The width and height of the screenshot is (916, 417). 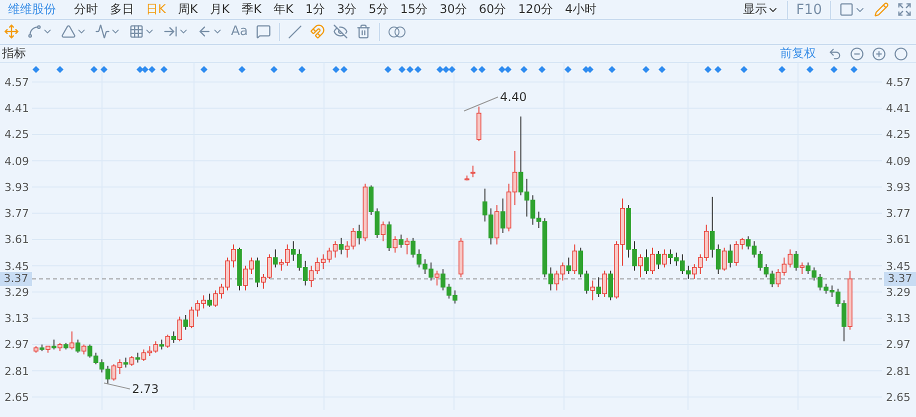 I want to click on period-tab: 月K, so click(x=220, y=9).